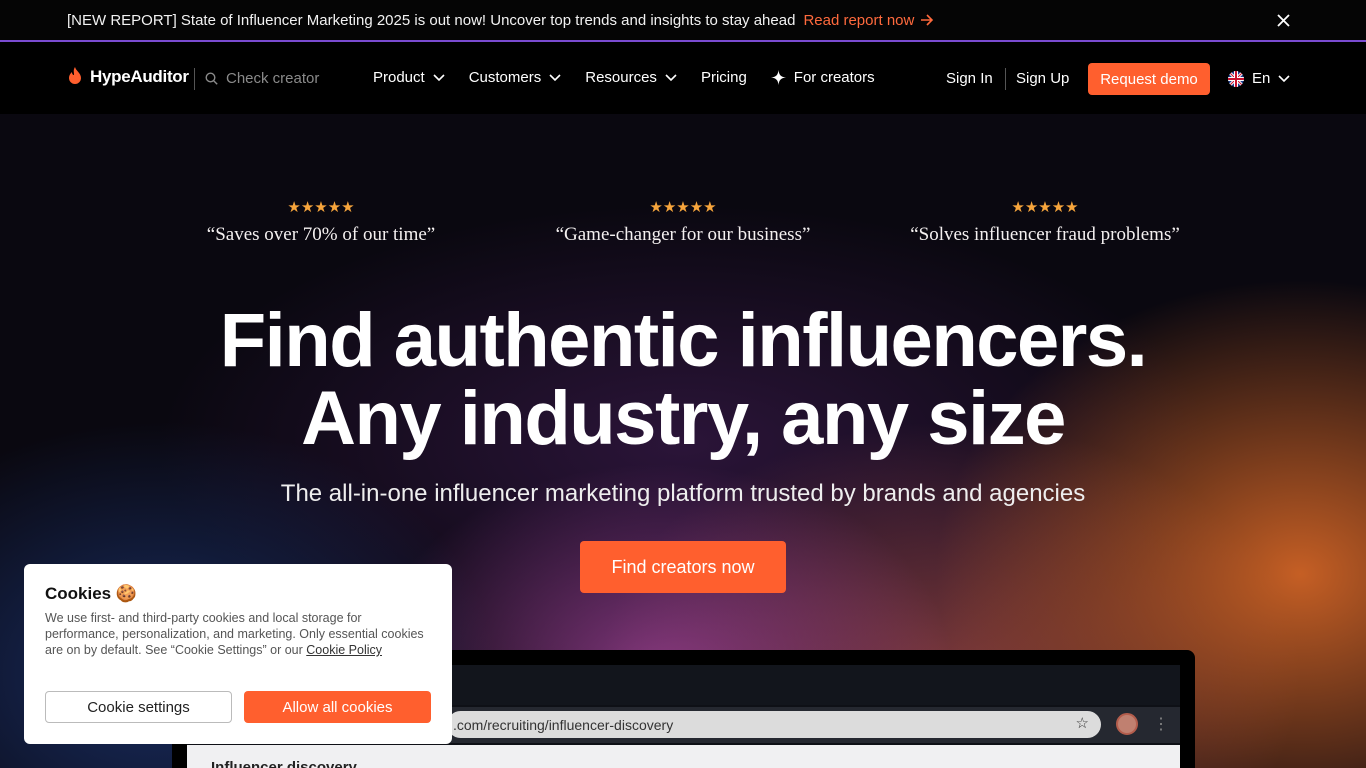 The width and height of the screenshot is (1366, 768). I want to click on language-selector: En, so click(1259, 78).